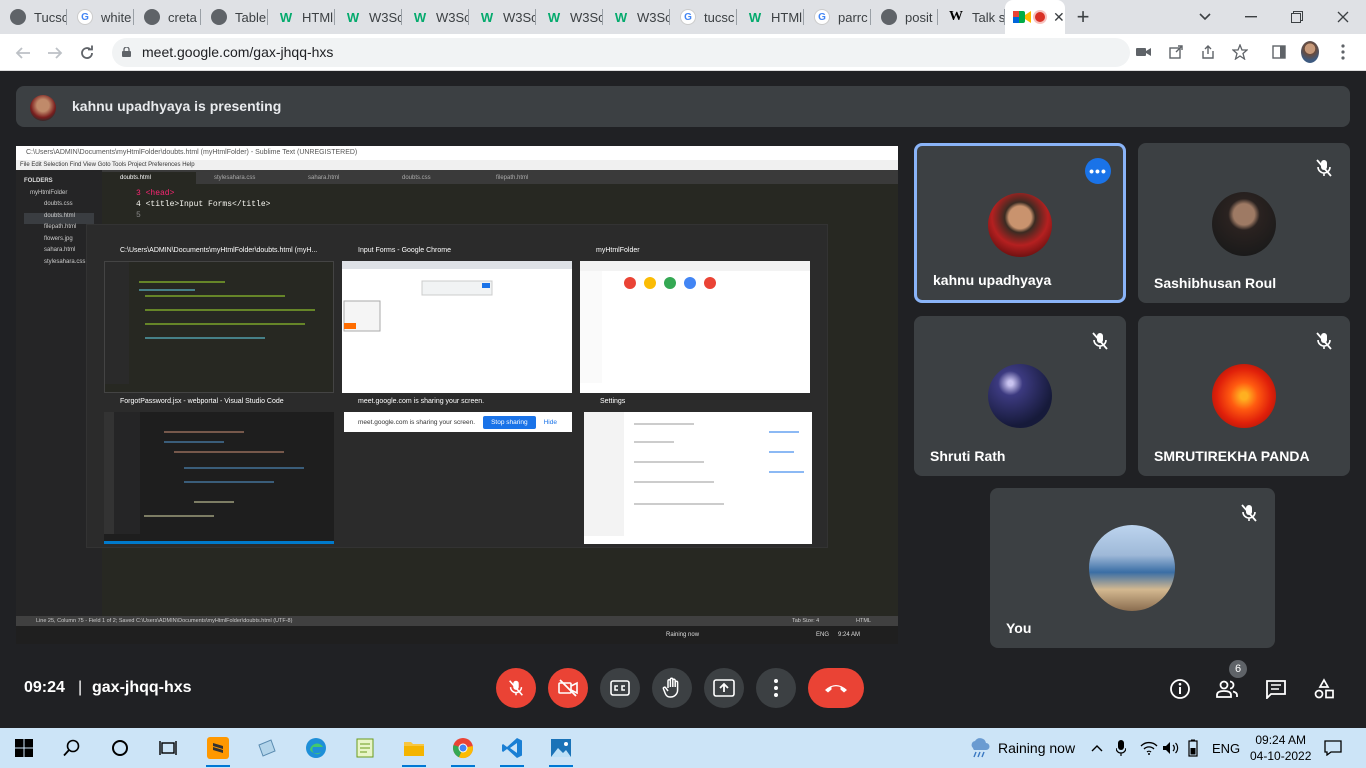 This screenshot has width=1366, height=768. Describe the element at coordinates (618, 250) in the screenshot. I see `switcher-window-title: myHtmlFolder` at that location.